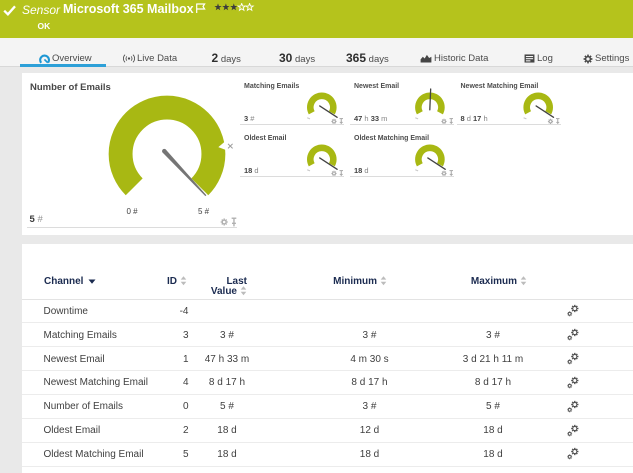  I want to click on svg-text: 5 #, so click(204, 211).